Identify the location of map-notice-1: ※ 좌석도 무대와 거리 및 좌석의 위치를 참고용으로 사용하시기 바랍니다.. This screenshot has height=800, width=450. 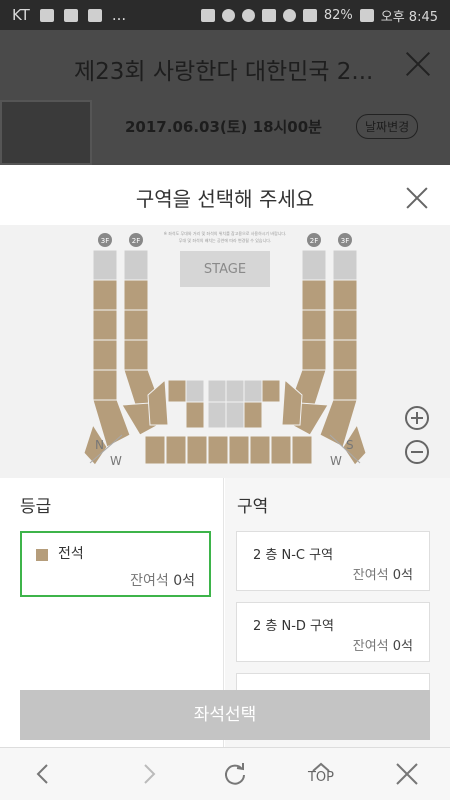
(225, 233).